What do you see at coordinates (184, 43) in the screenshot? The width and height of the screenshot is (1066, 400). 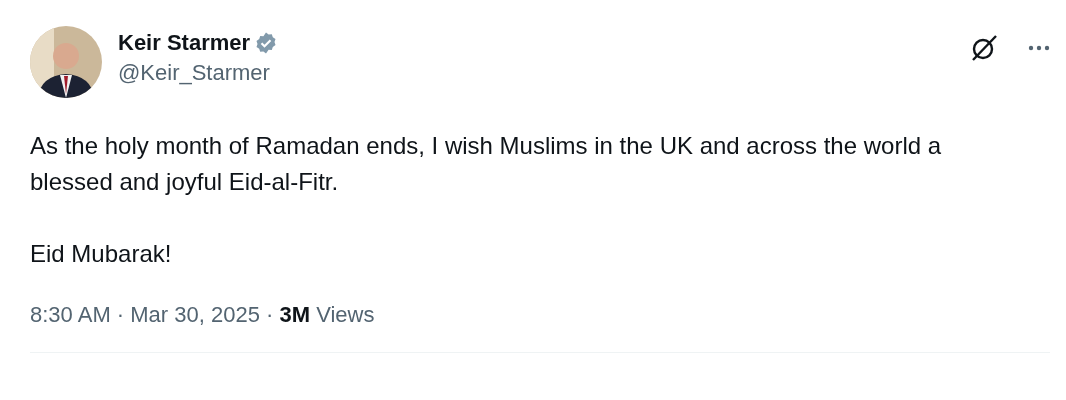 I see `author-name: Keir Starmer` at bounding box center [184, 43].